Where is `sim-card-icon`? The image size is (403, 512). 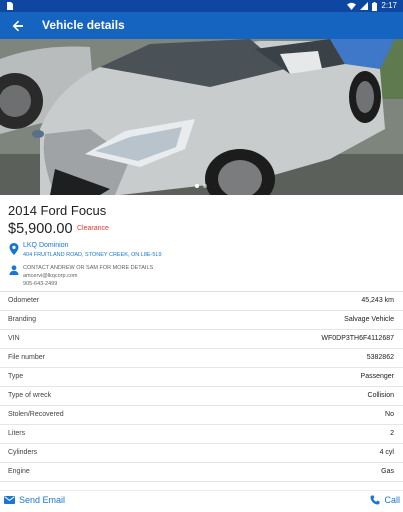
sim-card-icon is located at coordinates (10, 6).